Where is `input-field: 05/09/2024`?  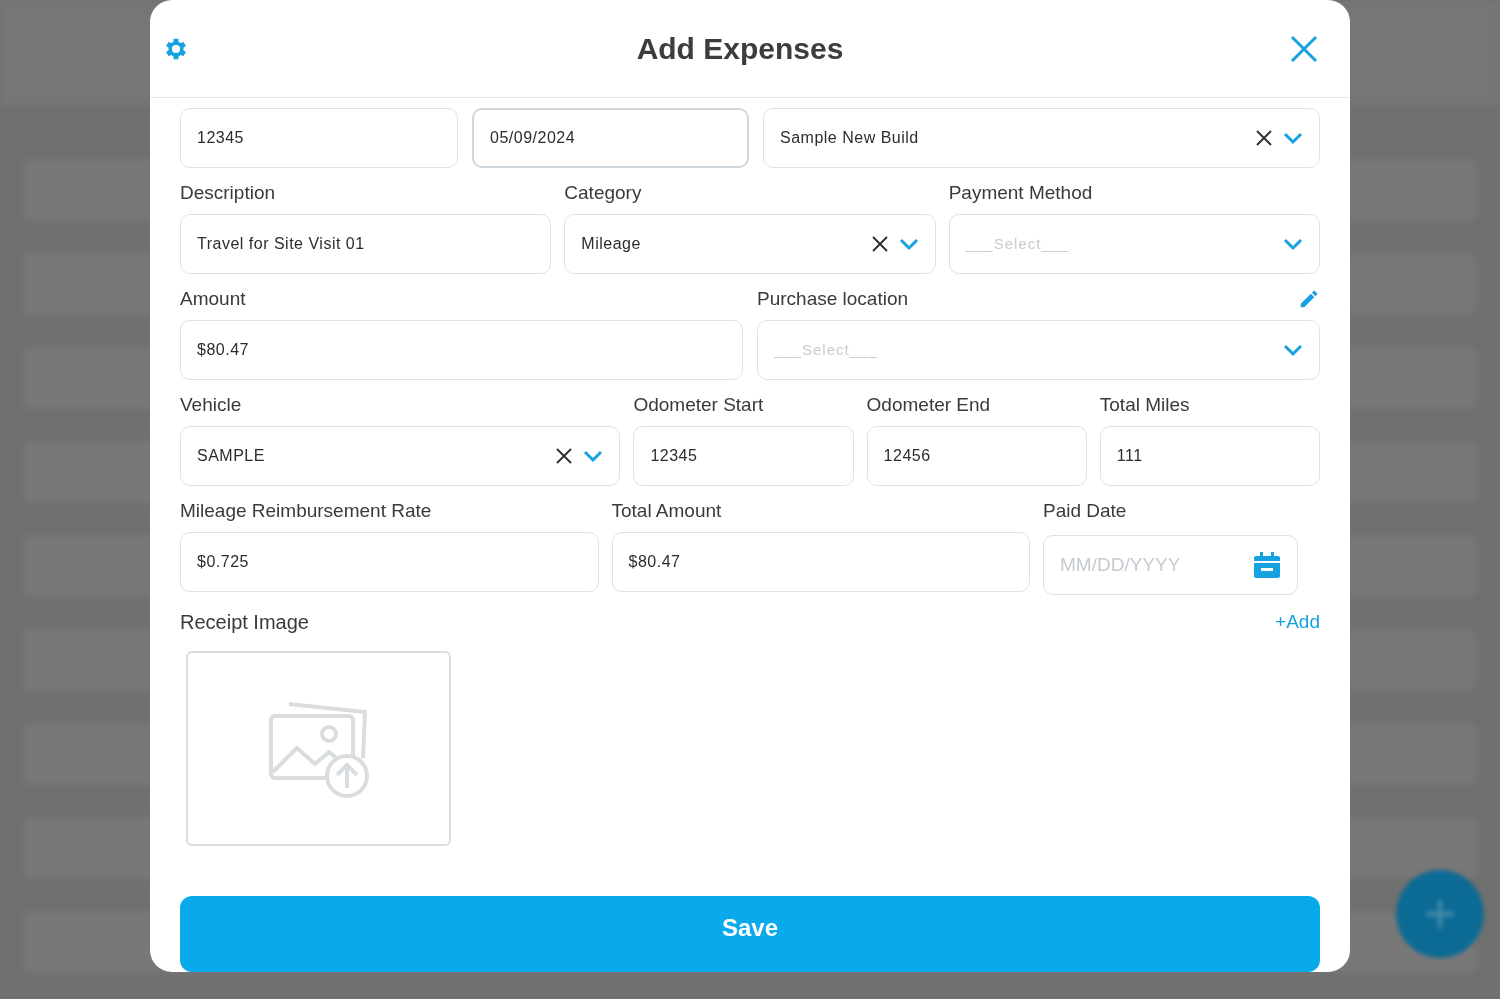
input-field: 05/09/2024 is located at coordinates (610, 138).